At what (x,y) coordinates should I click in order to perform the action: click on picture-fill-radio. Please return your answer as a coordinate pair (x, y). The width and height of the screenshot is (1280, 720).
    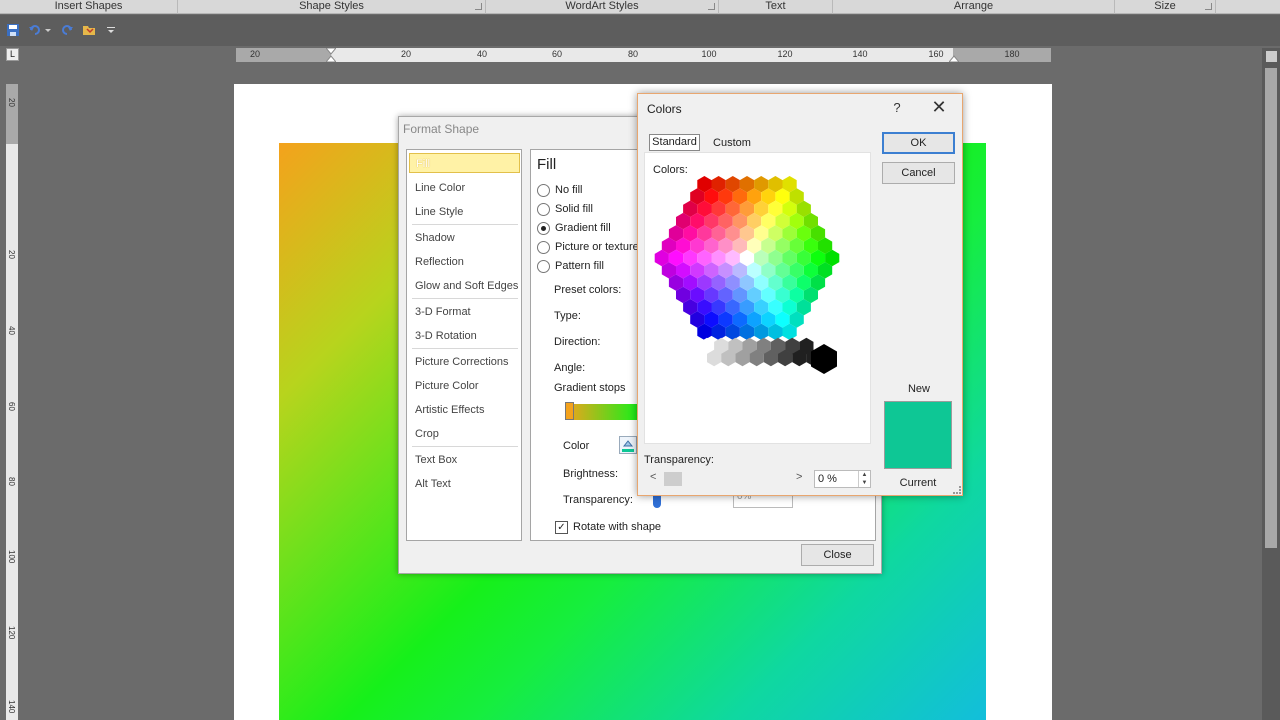
    Looking at the image, I should click on (543, 247).